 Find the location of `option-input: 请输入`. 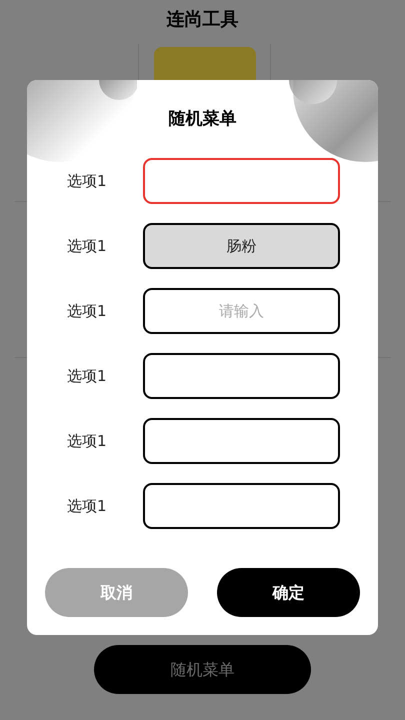

option-input: 请输入 is located at coordinates (241, 311).